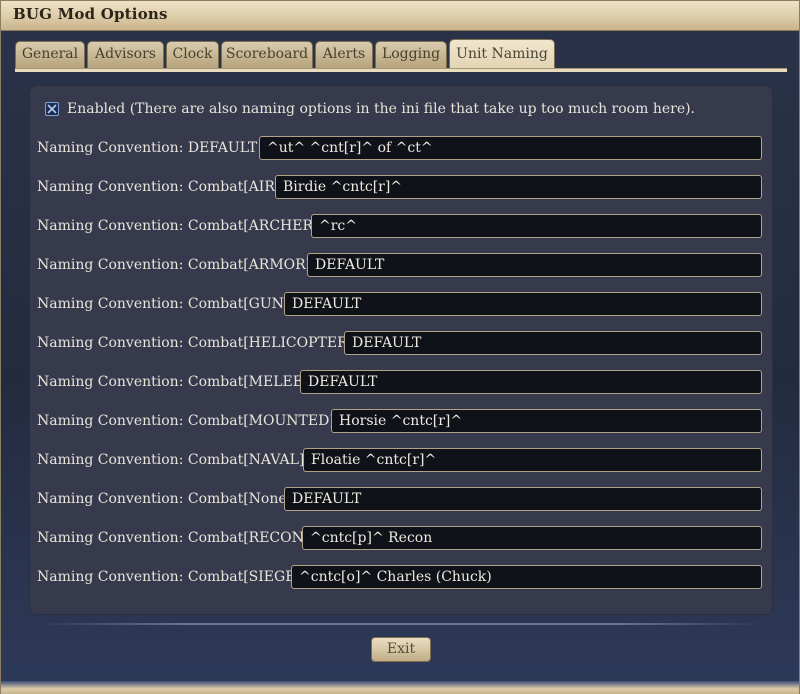 The height and width of the screenshot is (694, 800). What do you see at coordinates (523, 304) in the screenshot?
I see `naming-input-gun: DEFAULT` at bounding box center [523, 304].